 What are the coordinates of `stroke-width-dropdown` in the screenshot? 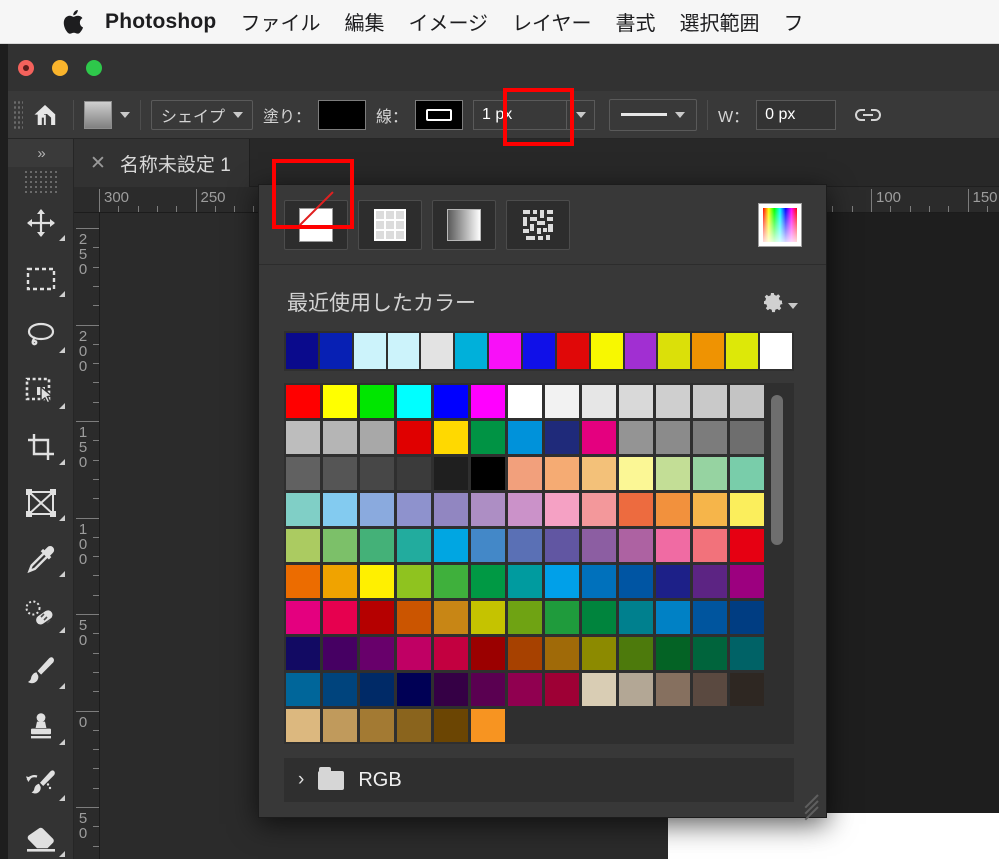 It's located at (581, 114).